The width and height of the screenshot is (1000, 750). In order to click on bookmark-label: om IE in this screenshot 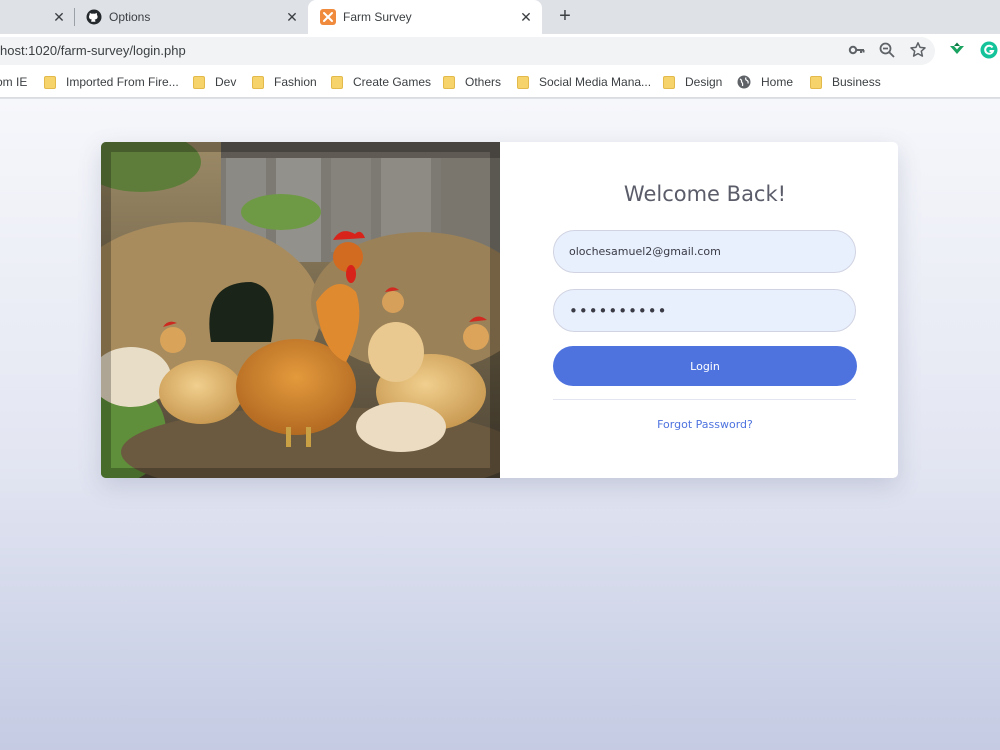, I will do `click(14, 82)`.